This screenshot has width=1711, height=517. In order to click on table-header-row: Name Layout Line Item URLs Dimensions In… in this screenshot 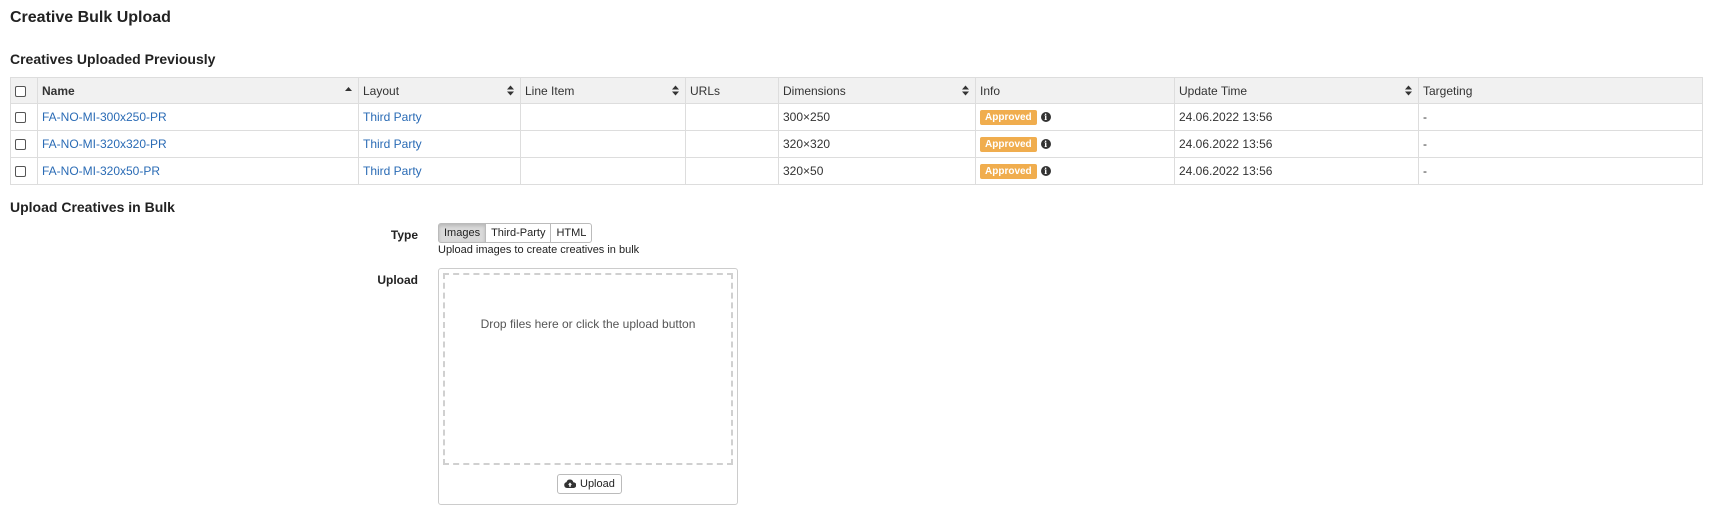, I will do `click(856, 90)`.